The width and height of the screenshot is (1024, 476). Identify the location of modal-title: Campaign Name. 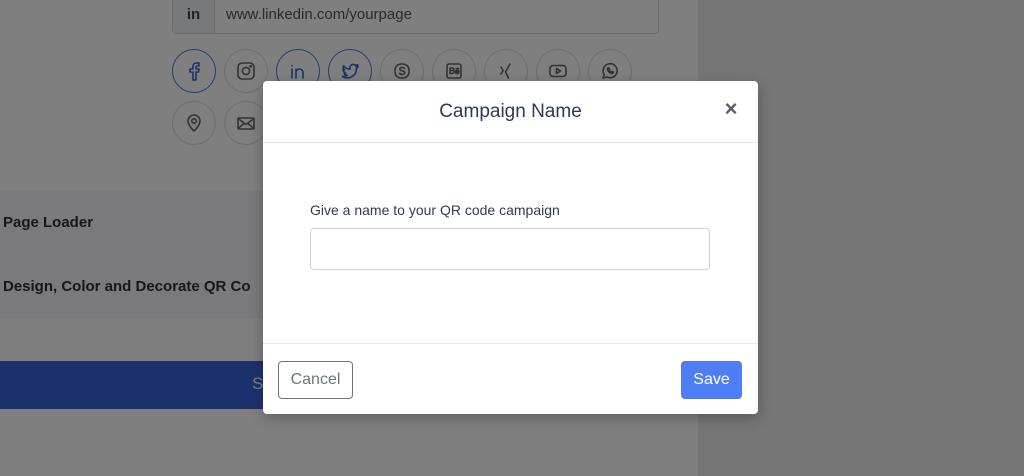
(510, 111).